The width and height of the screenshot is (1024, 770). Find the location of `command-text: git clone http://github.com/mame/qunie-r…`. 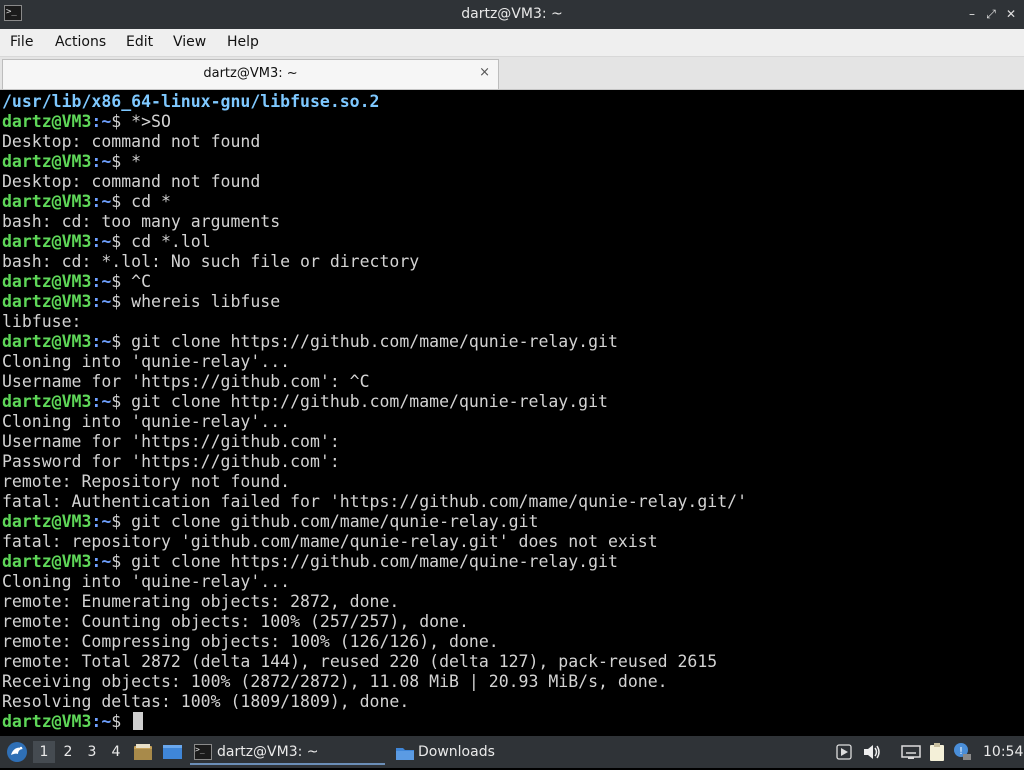

command-text: git clone http://github.com/mame/qunie-r… is located at coordinates (369, 401).